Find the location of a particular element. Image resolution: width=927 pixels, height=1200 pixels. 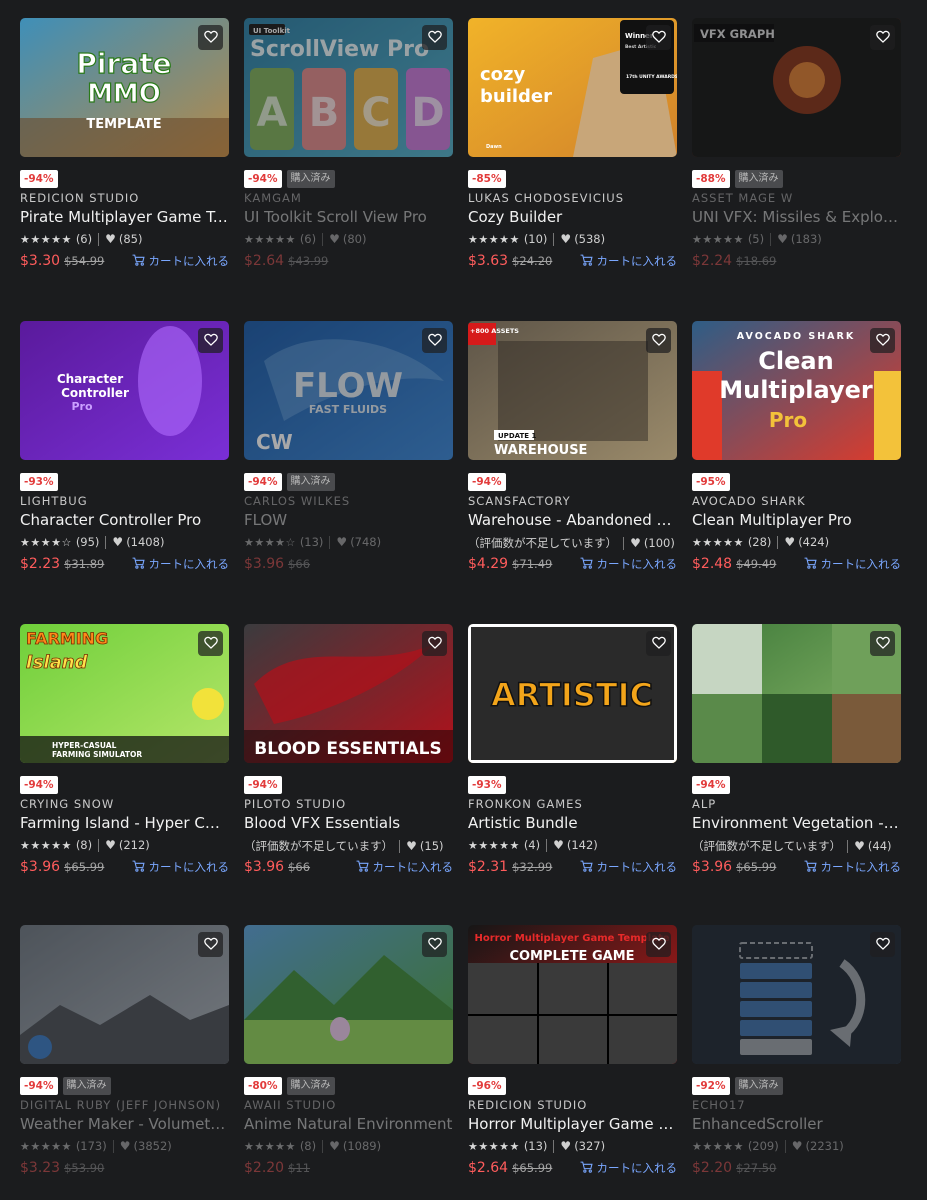

price-row: $3.63 $24.20 カートに入れる is located at coordinates (572, 261).